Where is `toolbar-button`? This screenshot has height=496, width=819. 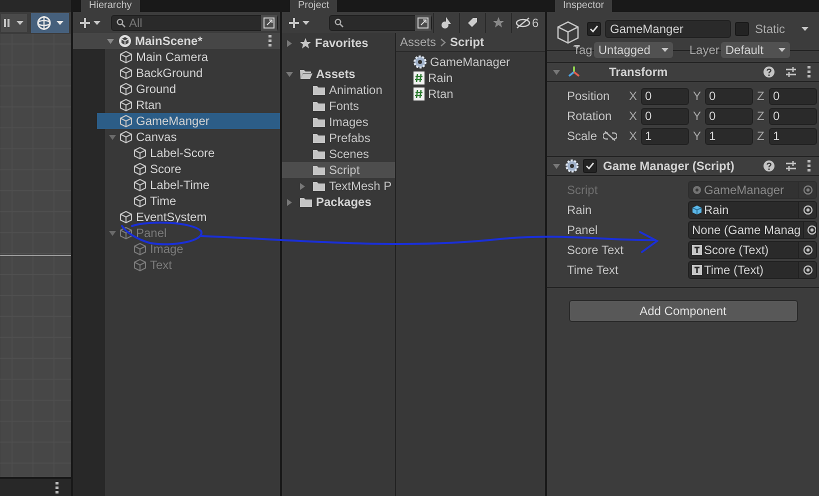 toolbar-button is located at coordinates (14, 23).